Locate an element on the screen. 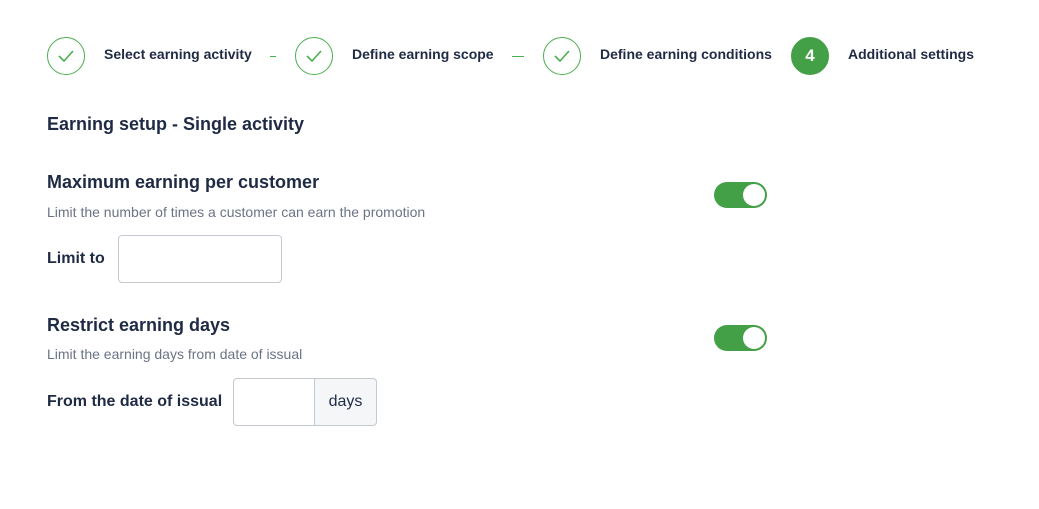 The image size is (1039, 509). days-unit-addon: days is located at coordinates (345, 402).